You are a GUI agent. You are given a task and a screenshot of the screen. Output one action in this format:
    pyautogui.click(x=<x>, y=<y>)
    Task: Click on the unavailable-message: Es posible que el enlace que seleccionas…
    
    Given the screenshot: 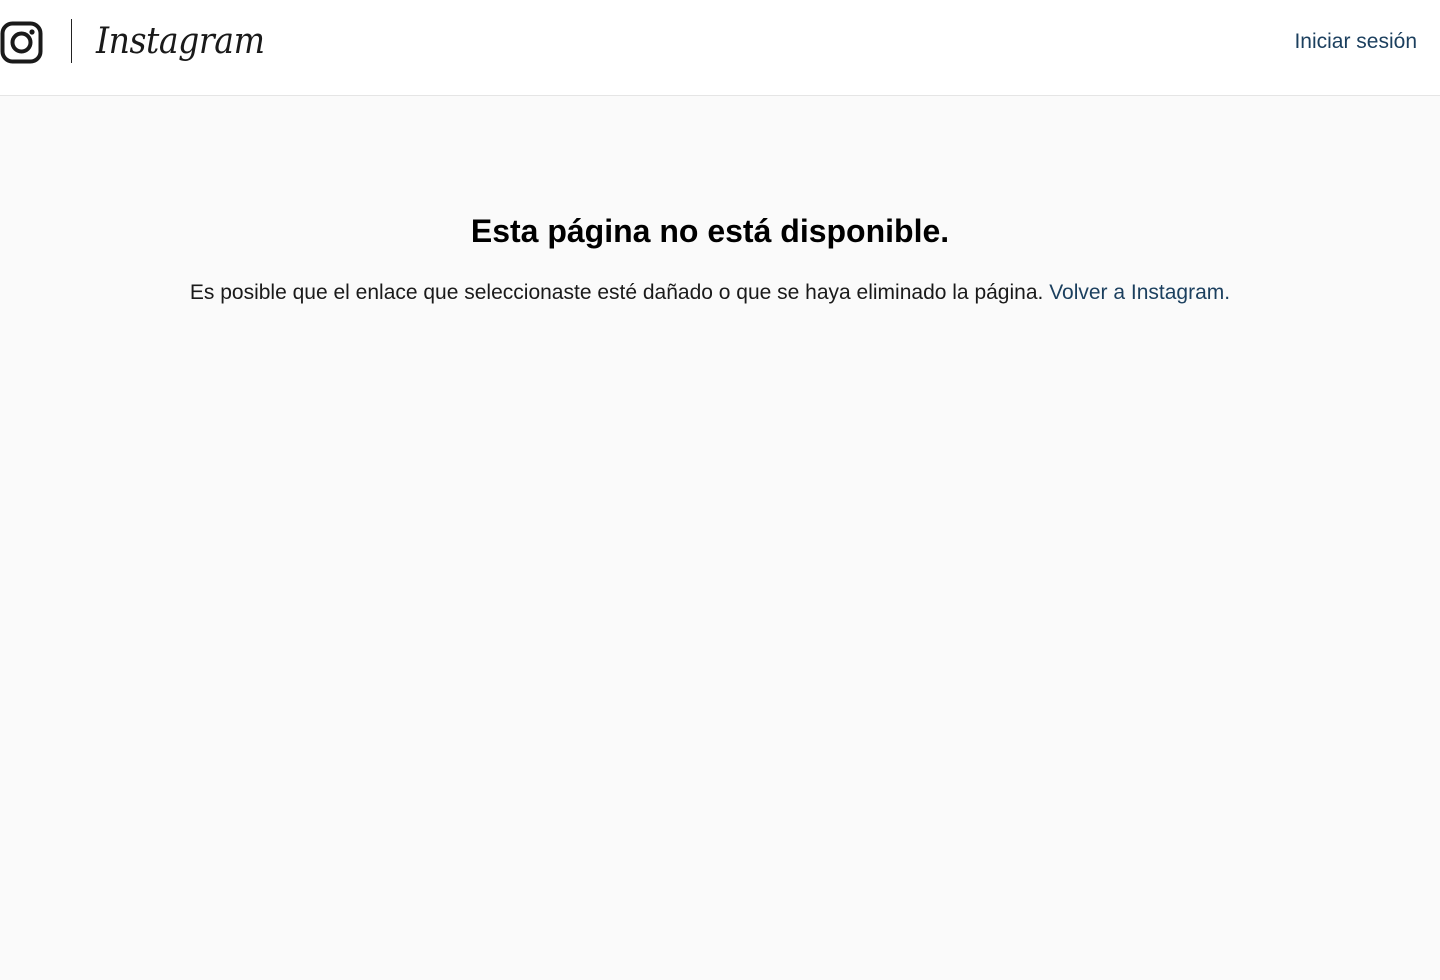 What is the action you would take?
    pyautogui.click(x=710, y=293)
    